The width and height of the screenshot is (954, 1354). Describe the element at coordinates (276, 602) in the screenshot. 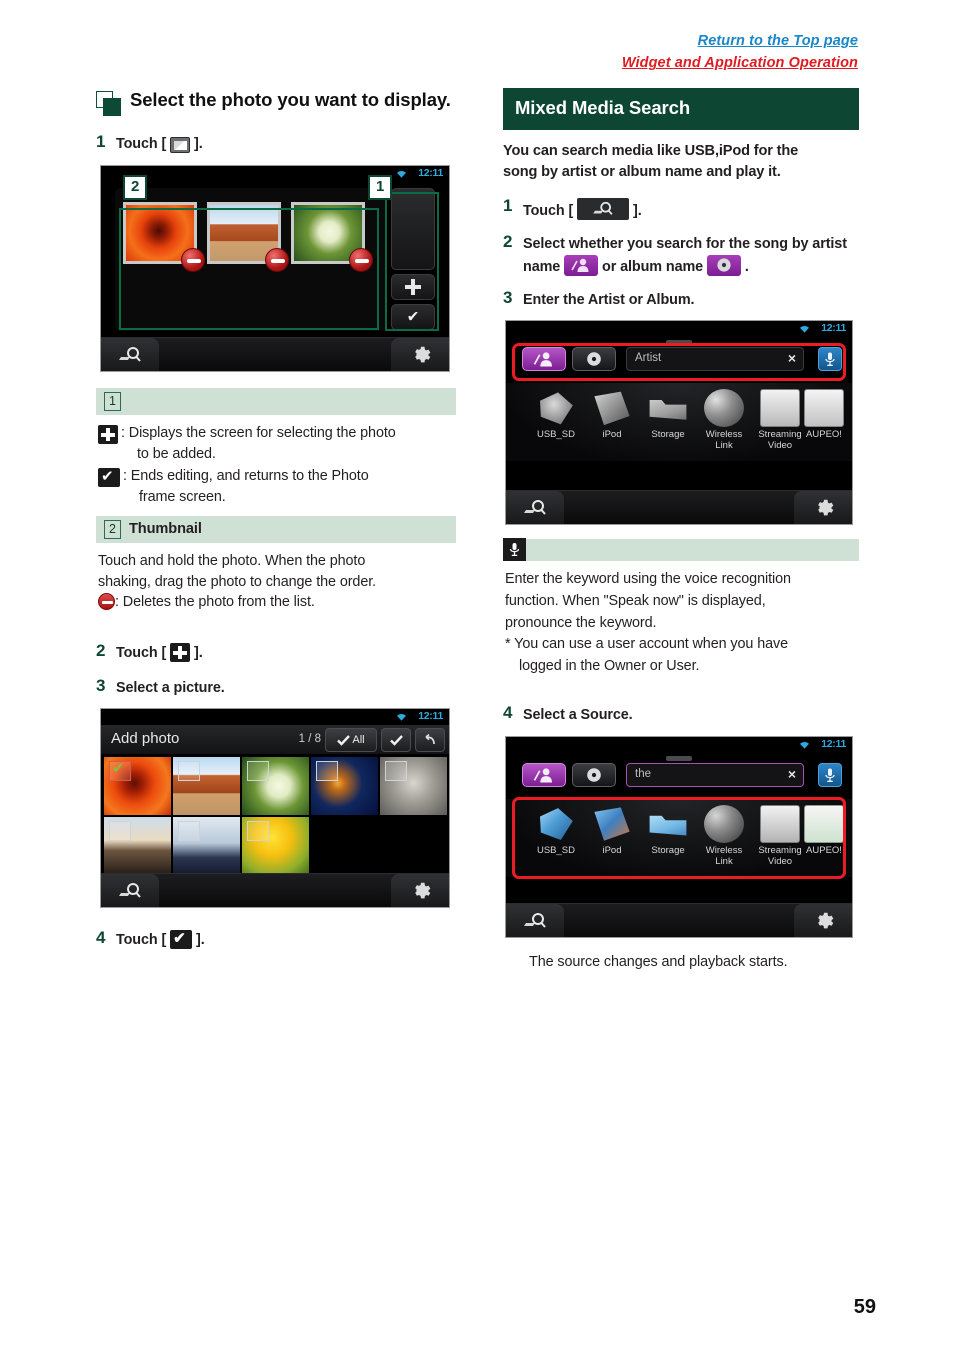

I see `legend-row: : Deletes the photo from the list.` at that location.